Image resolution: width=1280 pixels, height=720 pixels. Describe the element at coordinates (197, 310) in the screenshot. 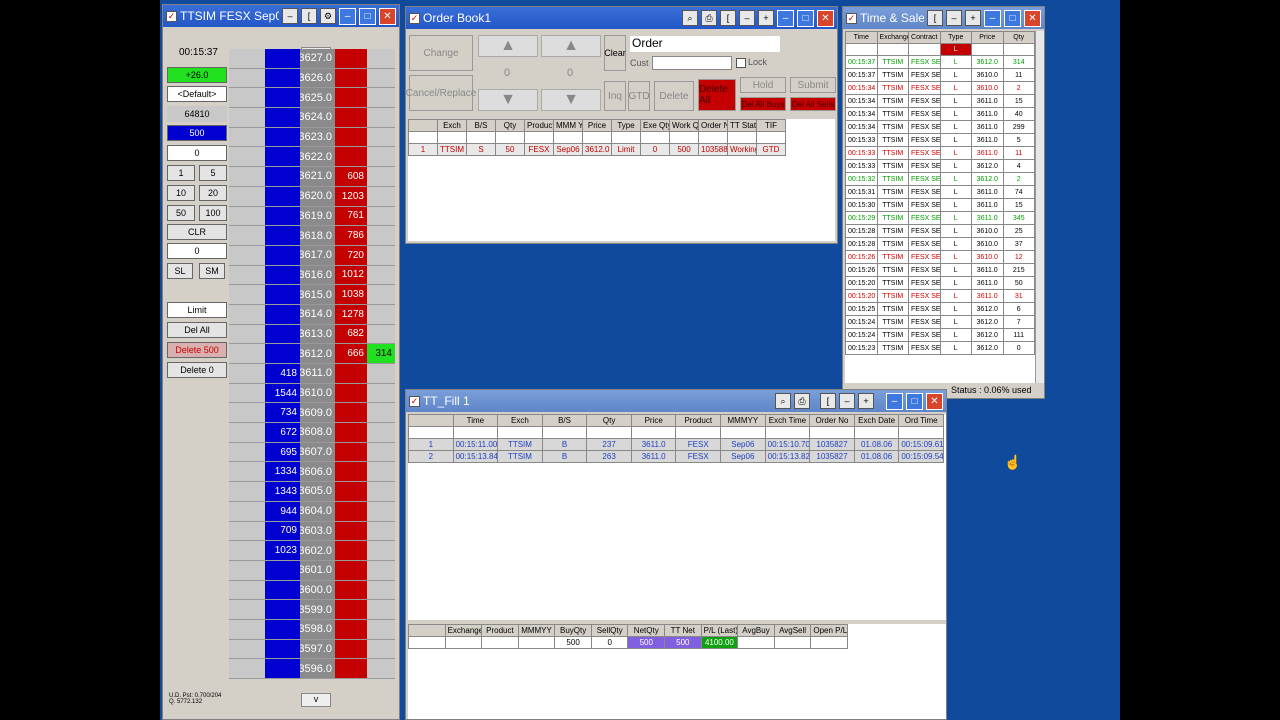

I see `order-type-select: Limit` at that location.